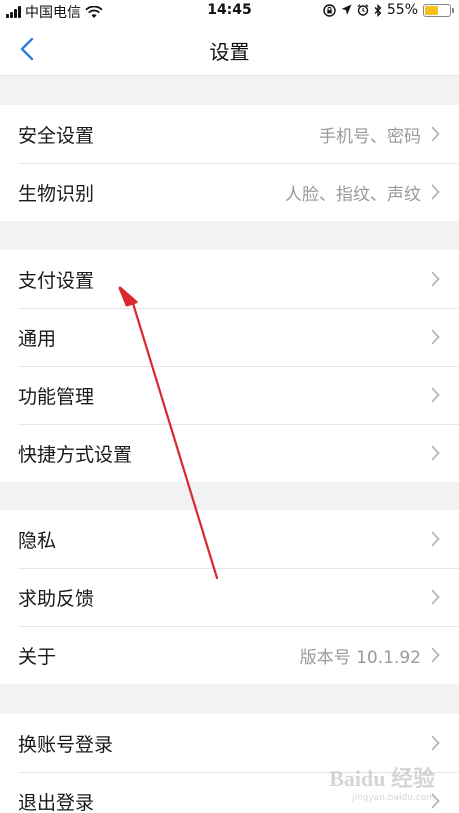  Describe the element at coordinates (56, 396) in the screenshot. I see `row-label: 功能管理` at that location.